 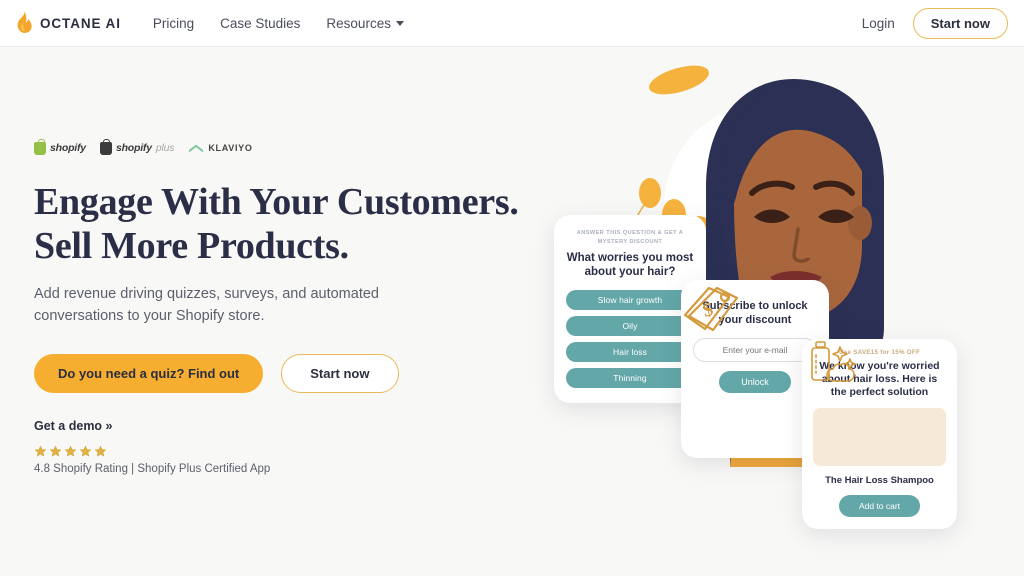 I want to click on get-a-demo-link: Get a demo », so click(x=73, y=426).